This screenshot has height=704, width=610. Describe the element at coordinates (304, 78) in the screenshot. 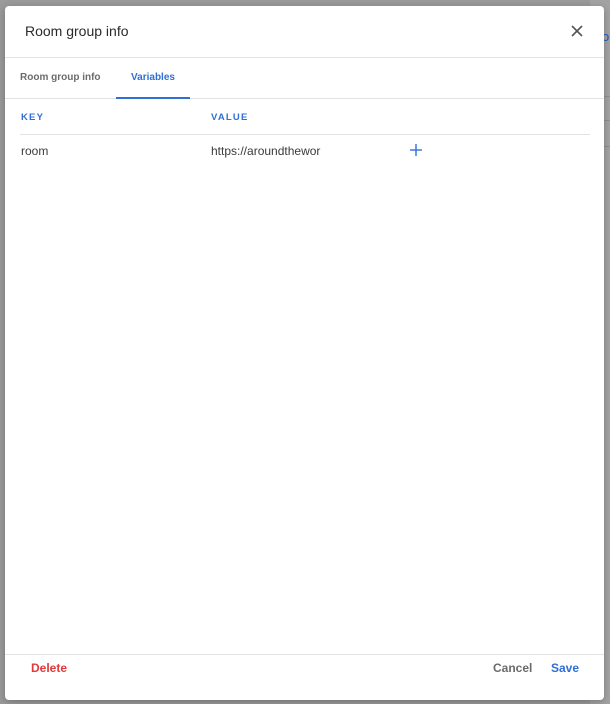

I see `tab-bar: Room group info Variables` at that location.